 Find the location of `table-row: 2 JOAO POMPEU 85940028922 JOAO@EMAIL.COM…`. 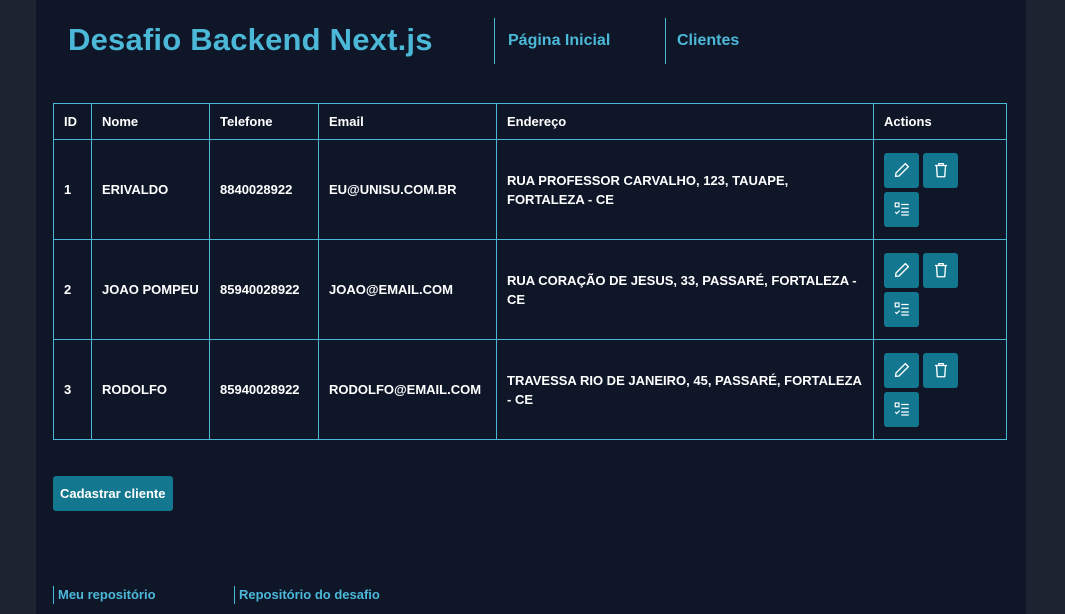

table-row: 2 JOAO POMPEU 85940028922 JOAO@EMAIL.COM… is located at coordinates (530, 289).